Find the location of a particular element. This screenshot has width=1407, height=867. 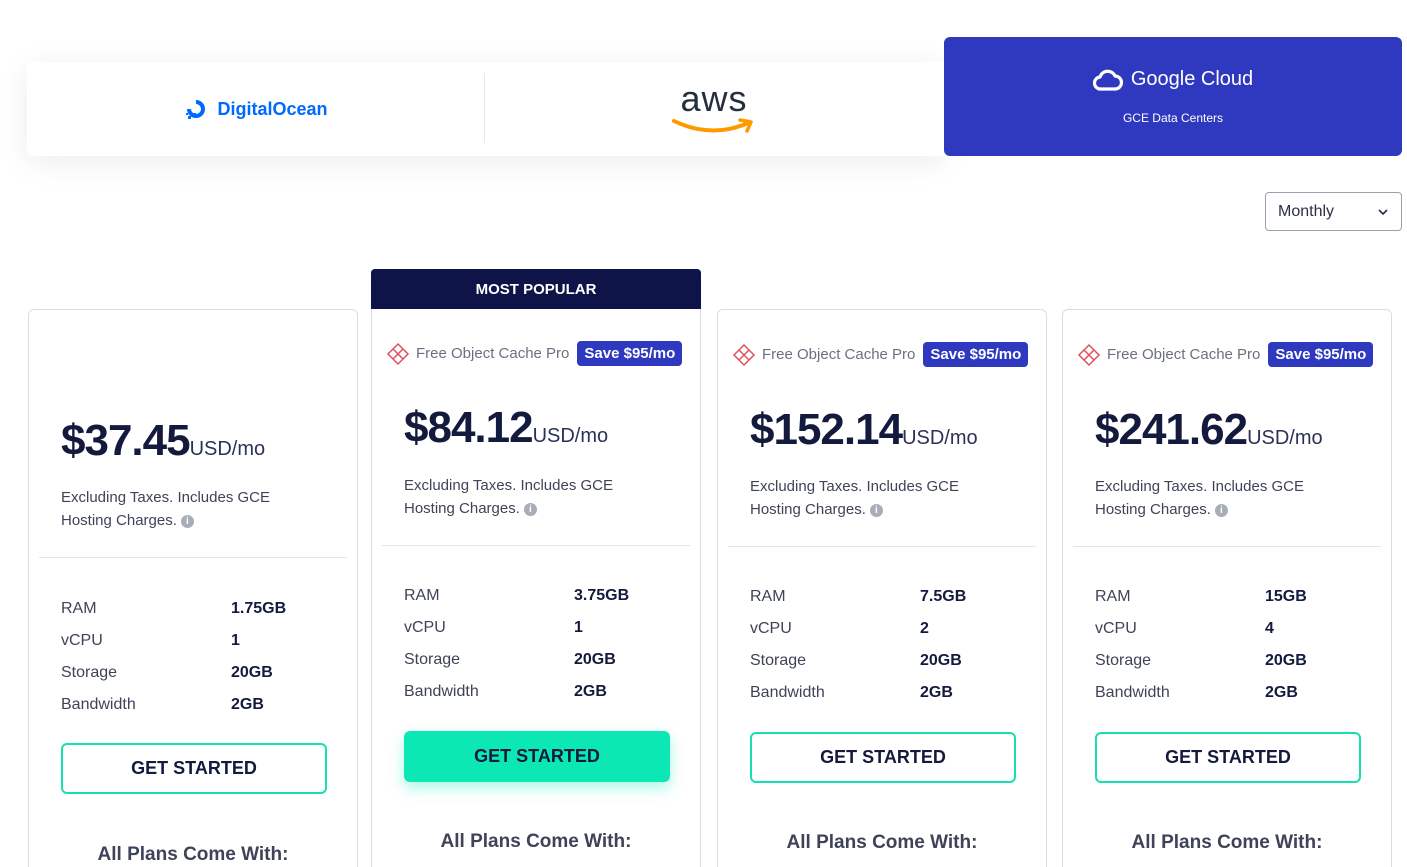

plan-specs: RAM 15GB vCPU 4 Storage 20GB Bandwidth 2GB is located at coordinates (1235, 645).